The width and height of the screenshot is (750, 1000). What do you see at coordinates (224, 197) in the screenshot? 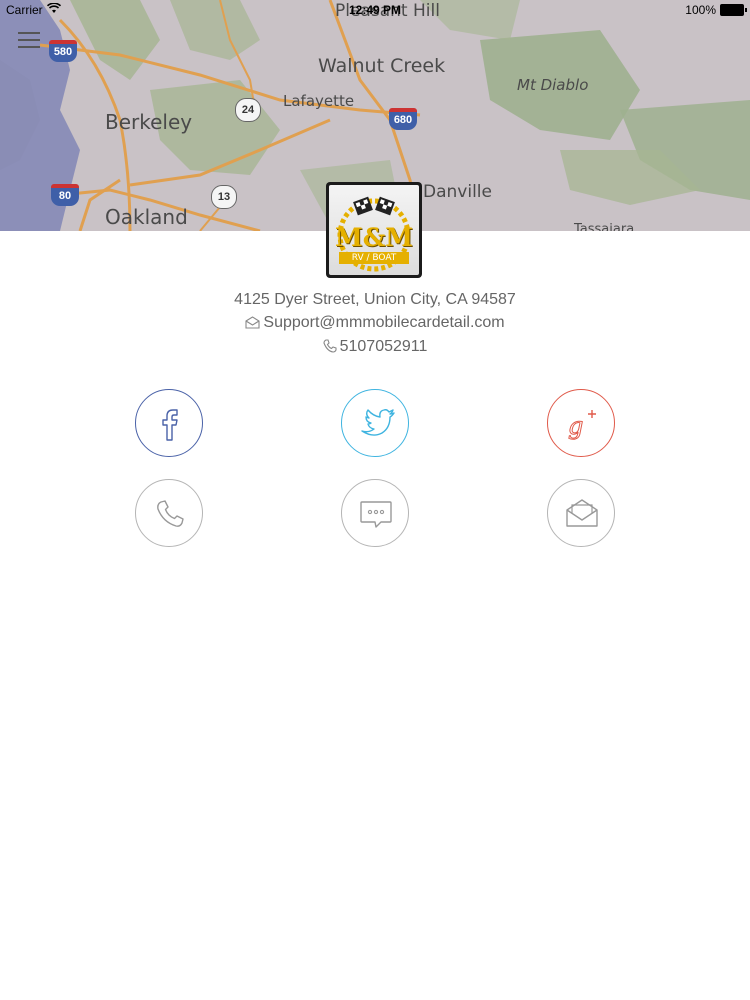
I see `state-route-13-shield: 13` at bounding box center [224, 197].